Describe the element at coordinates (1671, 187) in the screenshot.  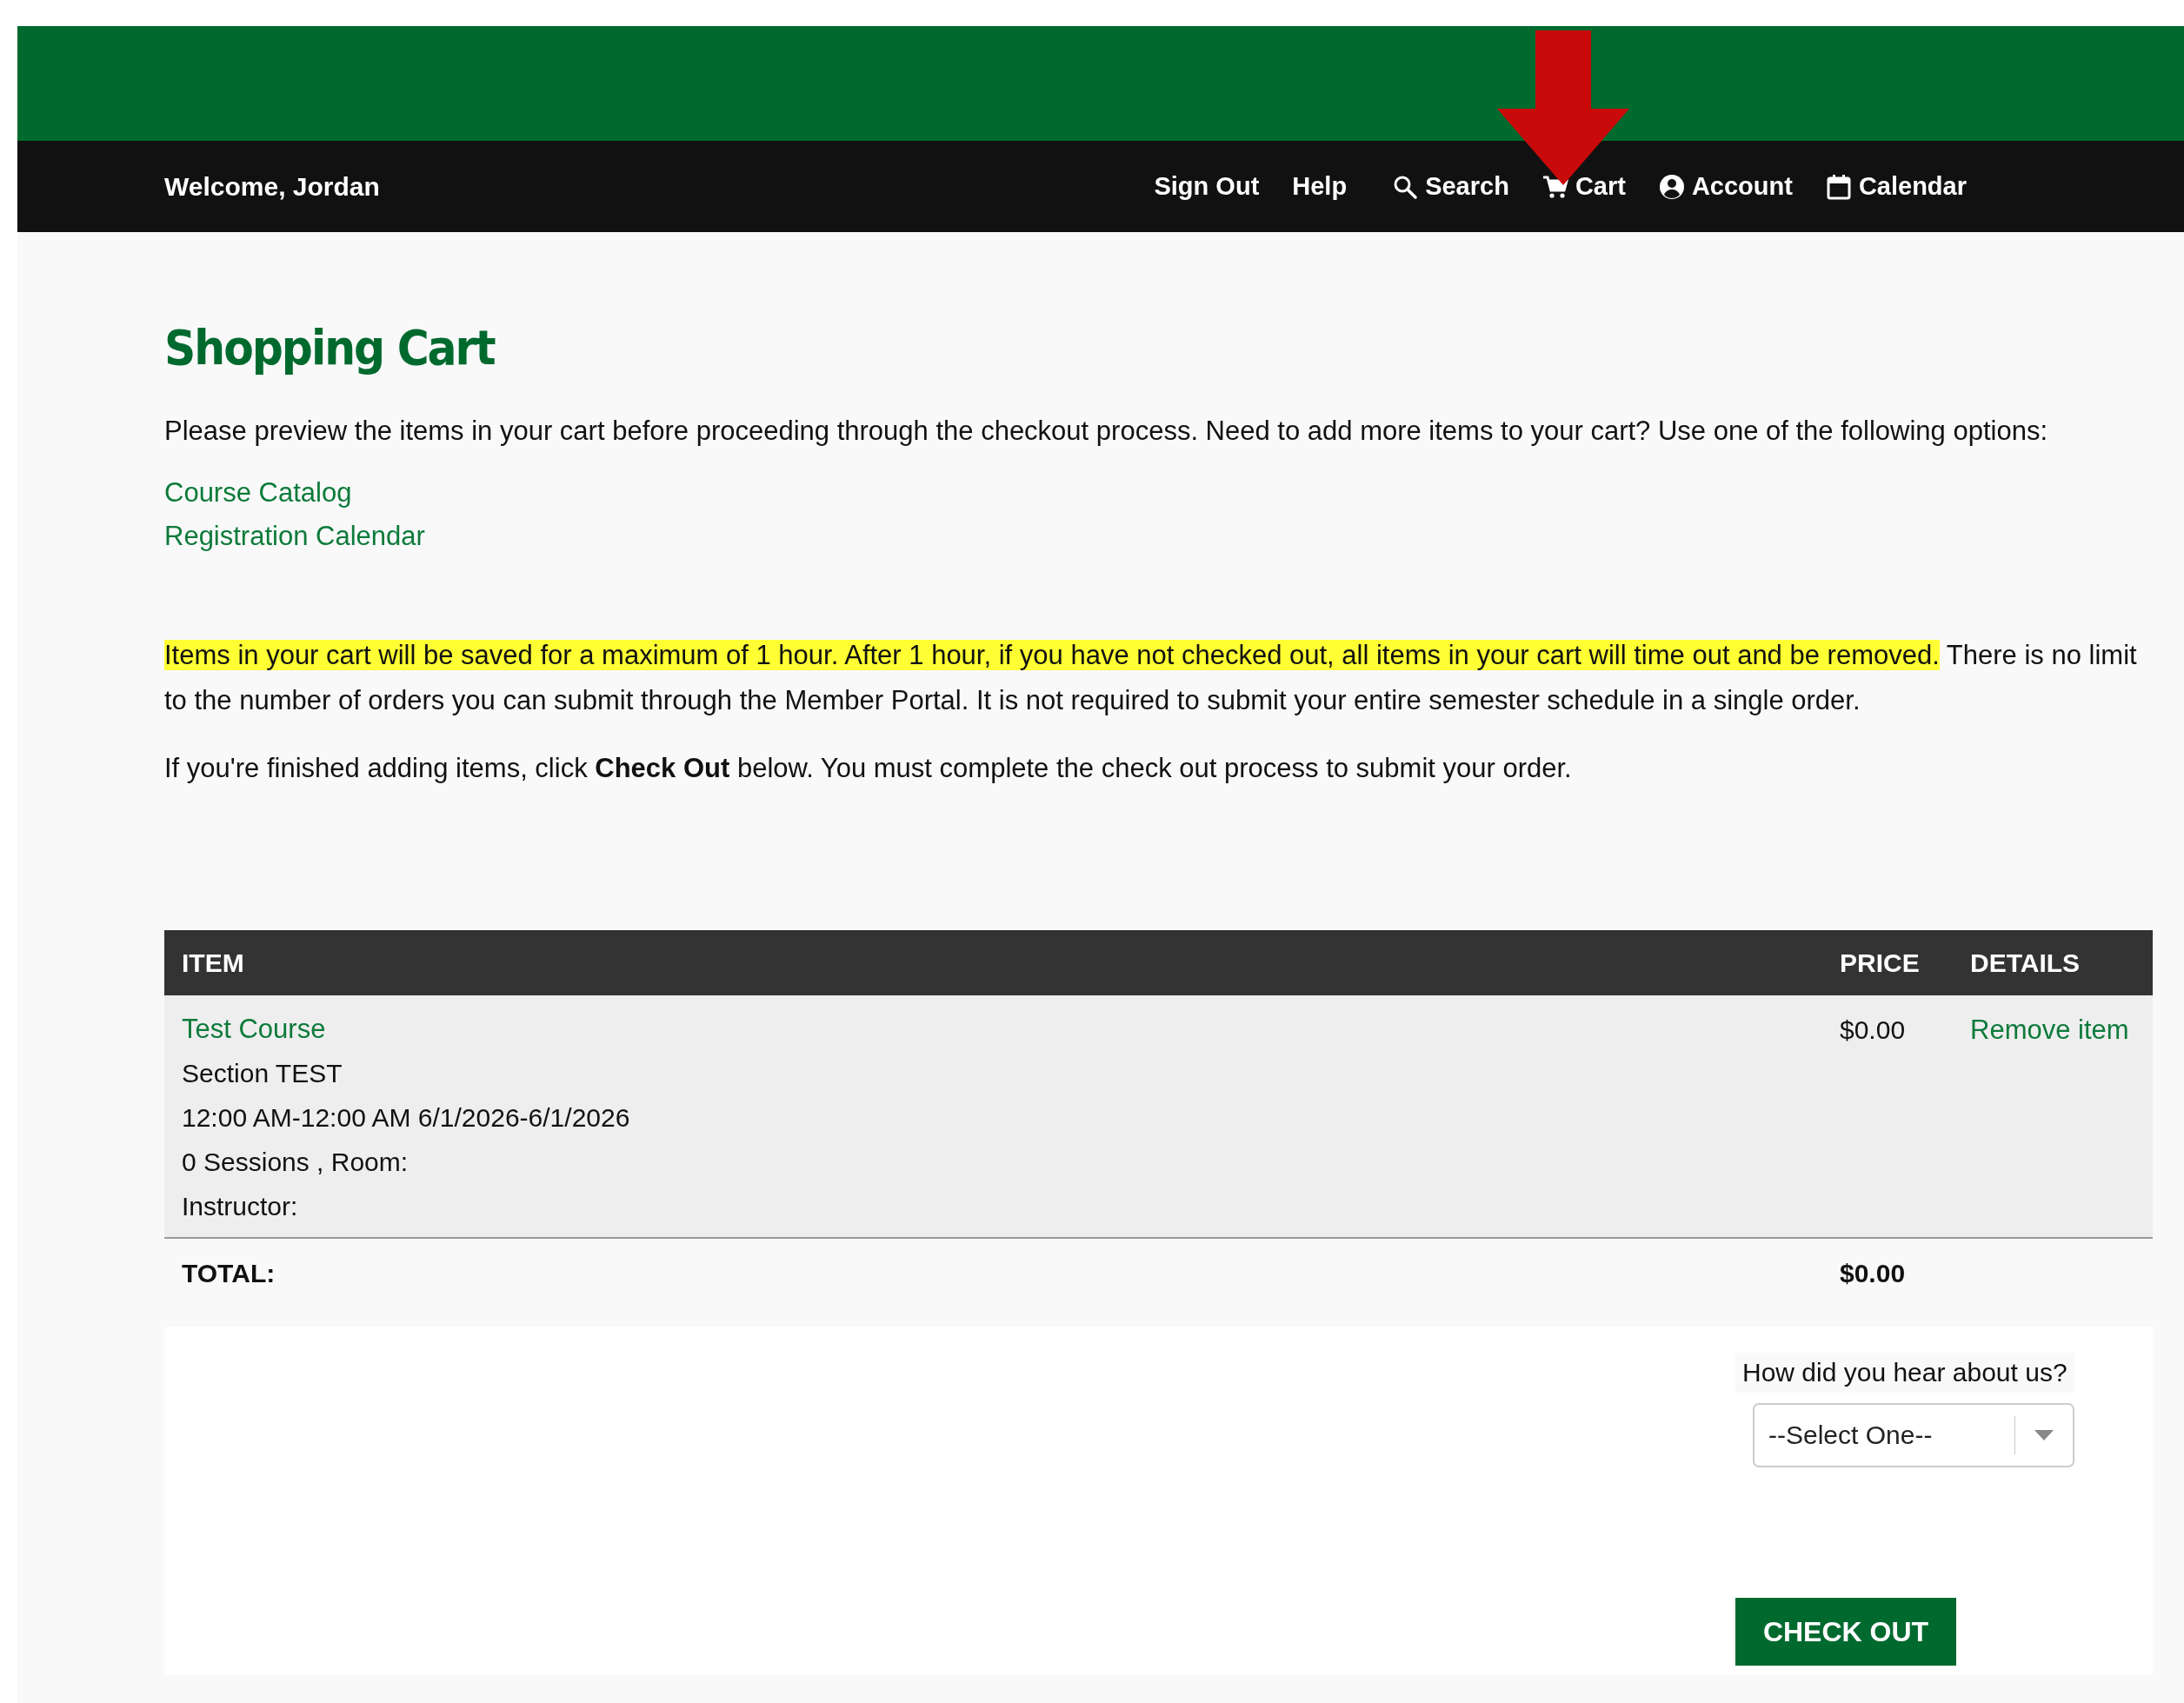
I see `account-icon` at that location.